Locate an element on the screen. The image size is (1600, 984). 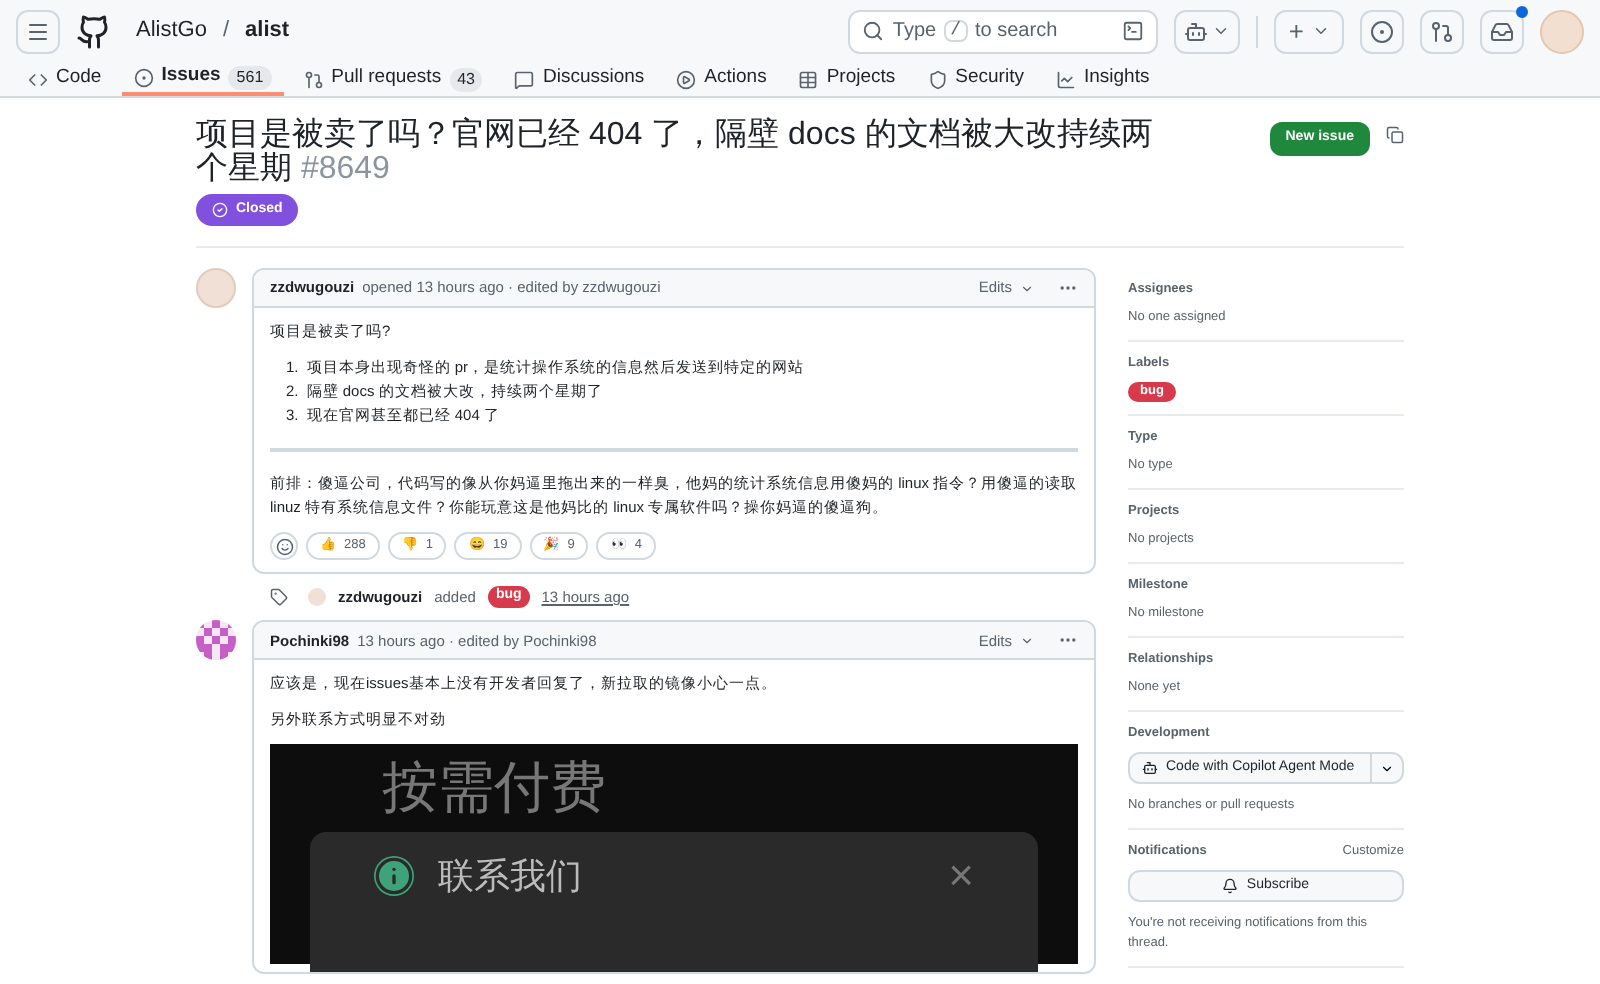
bell-icon is located at coordinates (1230, 886).